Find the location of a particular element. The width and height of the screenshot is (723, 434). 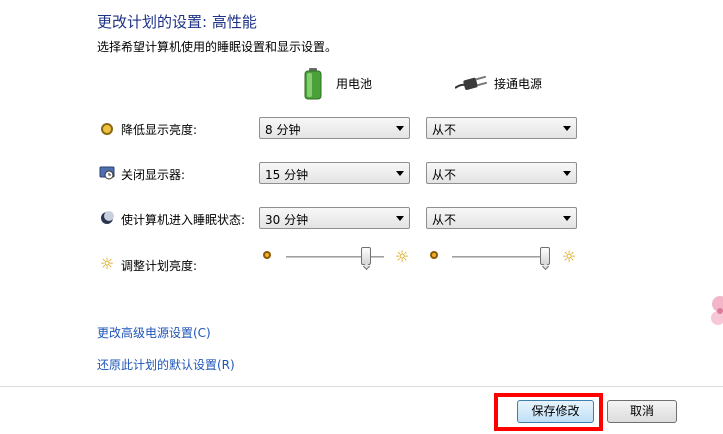

battery-icon is located at coordinates (313, 84).